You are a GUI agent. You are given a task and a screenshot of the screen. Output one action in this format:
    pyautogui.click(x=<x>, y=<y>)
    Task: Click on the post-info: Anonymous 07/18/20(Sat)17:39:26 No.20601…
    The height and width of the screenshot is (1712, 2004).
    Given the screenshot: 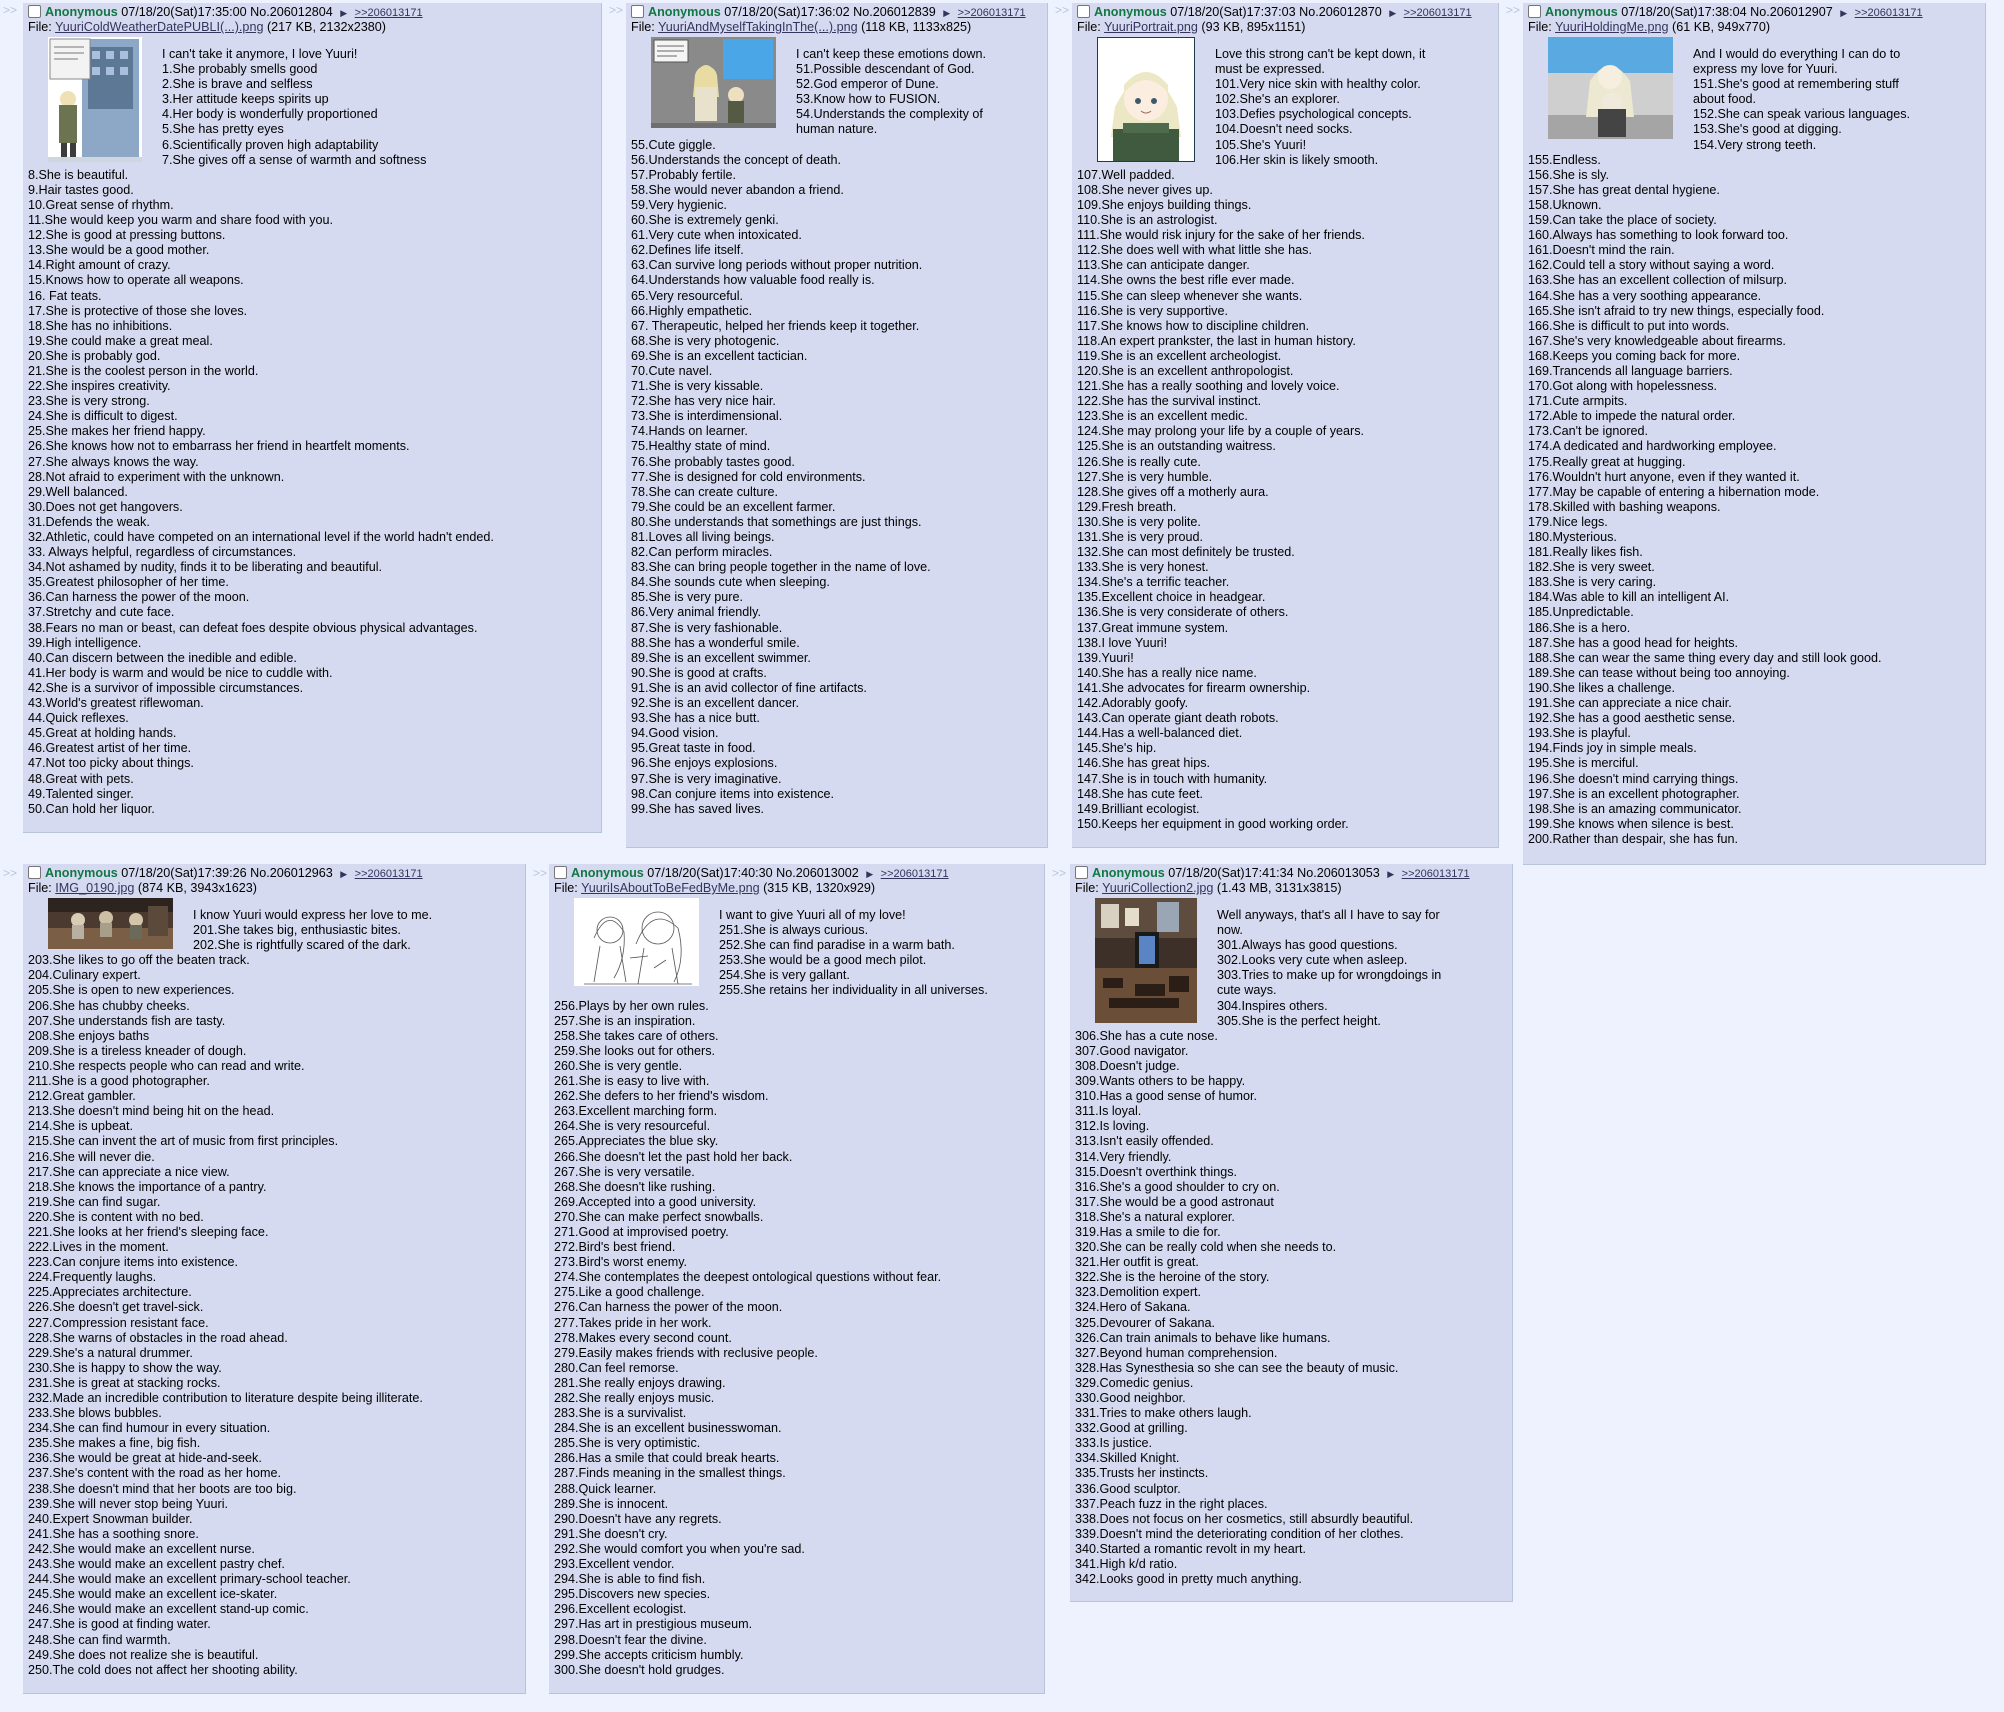 What is the action you would take?
    pyautogui.click(x=273, y=873)
    